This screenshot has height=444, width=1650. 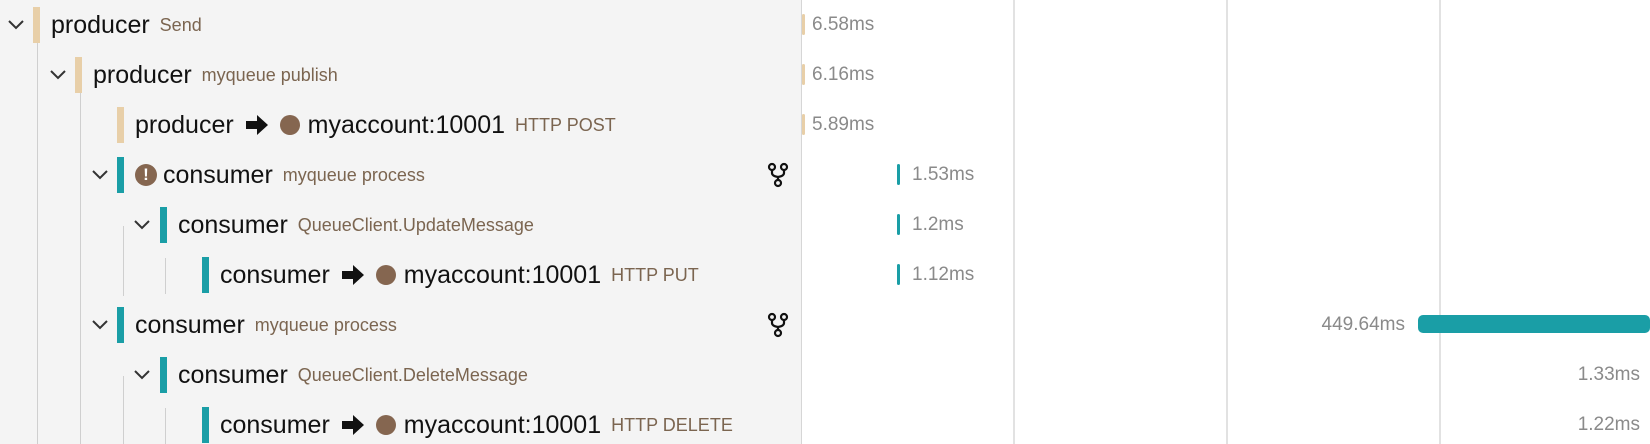 What do you see at coordinates (180, 24) in the screenshot?
I see `operation-name: Send` at bounding box center [180, 24].